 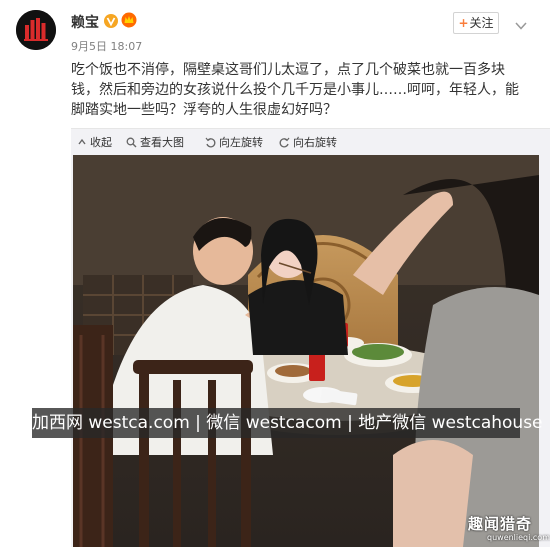 I want to click on view-large-label: 查看大图, so click(x=162, y=142).